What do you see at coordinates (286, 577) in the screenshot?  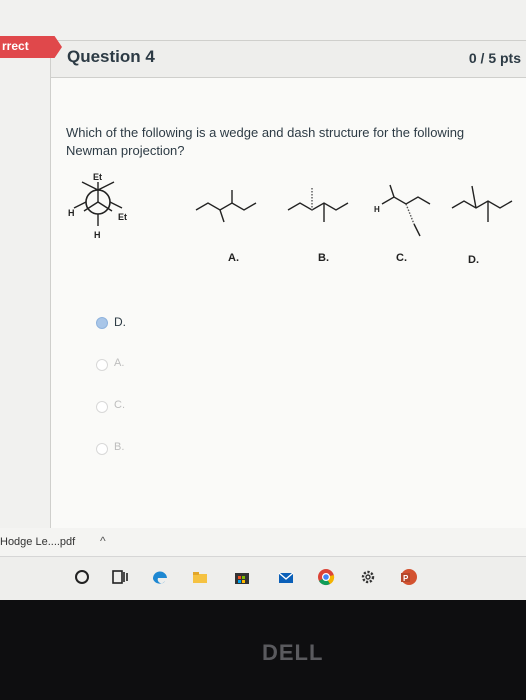 I see `mail-icon` at bounding box center [286, 577].